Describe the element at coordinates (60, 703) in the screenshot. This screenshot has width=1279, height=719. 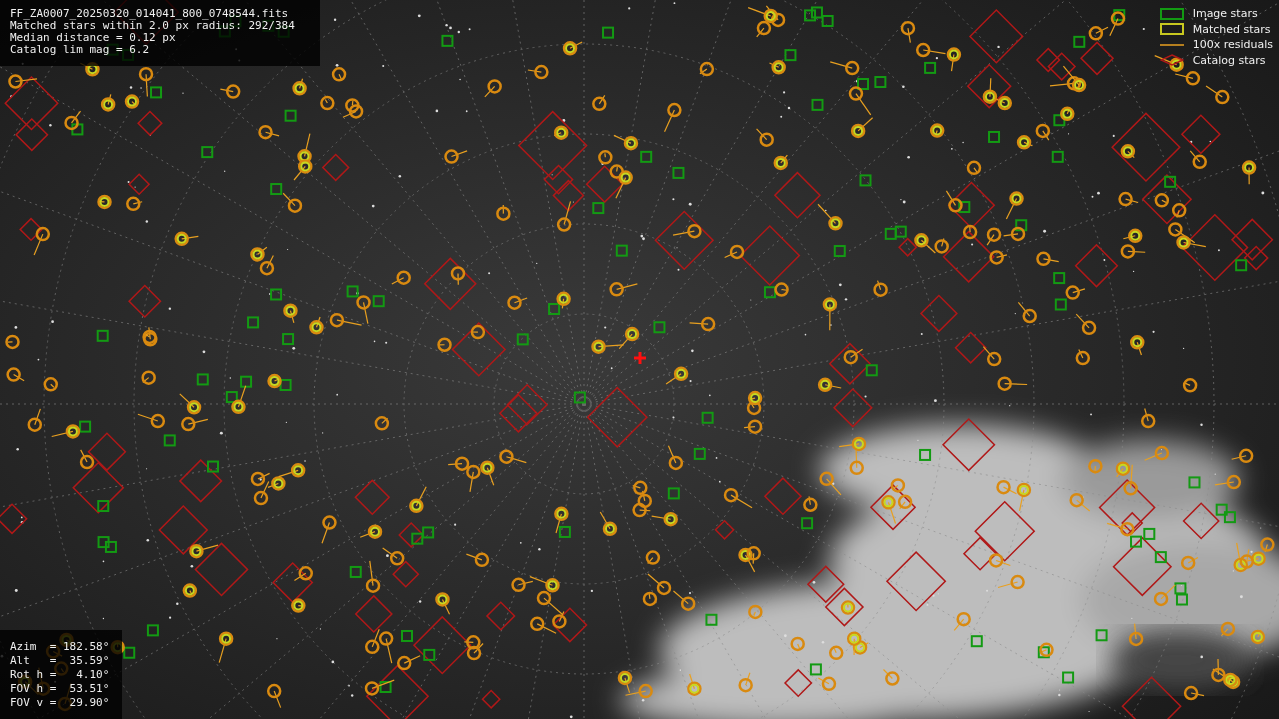
I see `pointing-text: FOV v = 29.90°` at that location.